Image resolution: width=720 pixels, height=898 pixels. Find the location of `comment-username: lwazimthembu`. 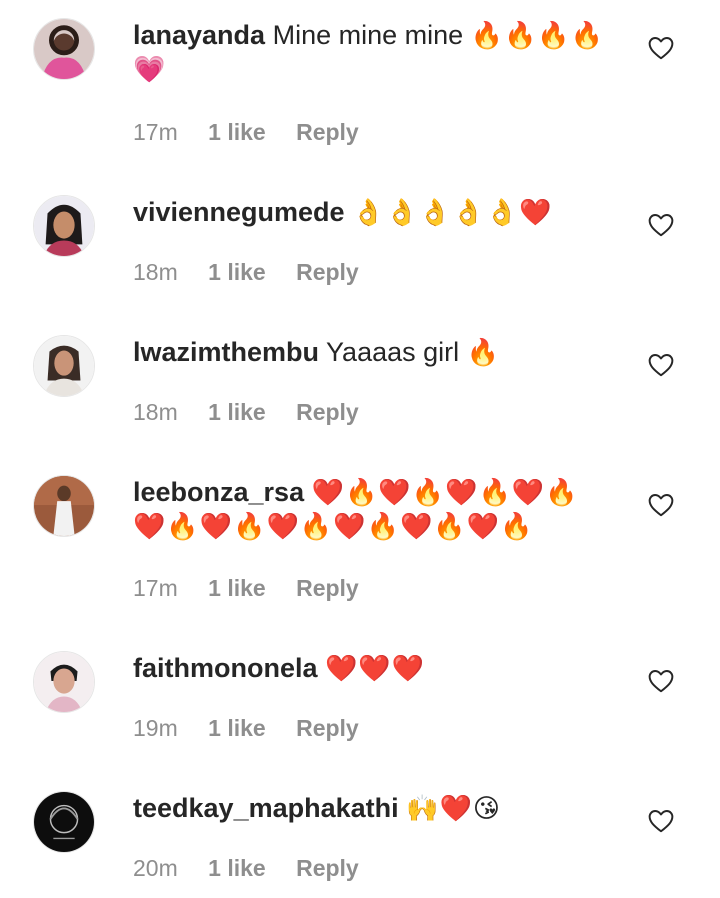

comment-username: lwazimthembu is located at coordinates (226, 352).